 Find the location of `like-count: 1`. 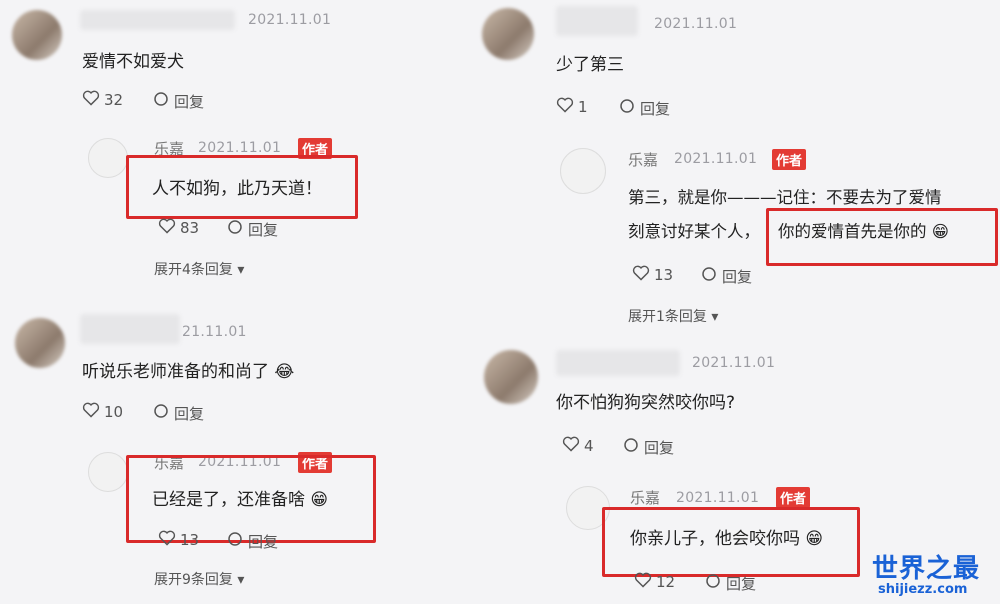

like-count: 1 is located at coordinates (583, 107).